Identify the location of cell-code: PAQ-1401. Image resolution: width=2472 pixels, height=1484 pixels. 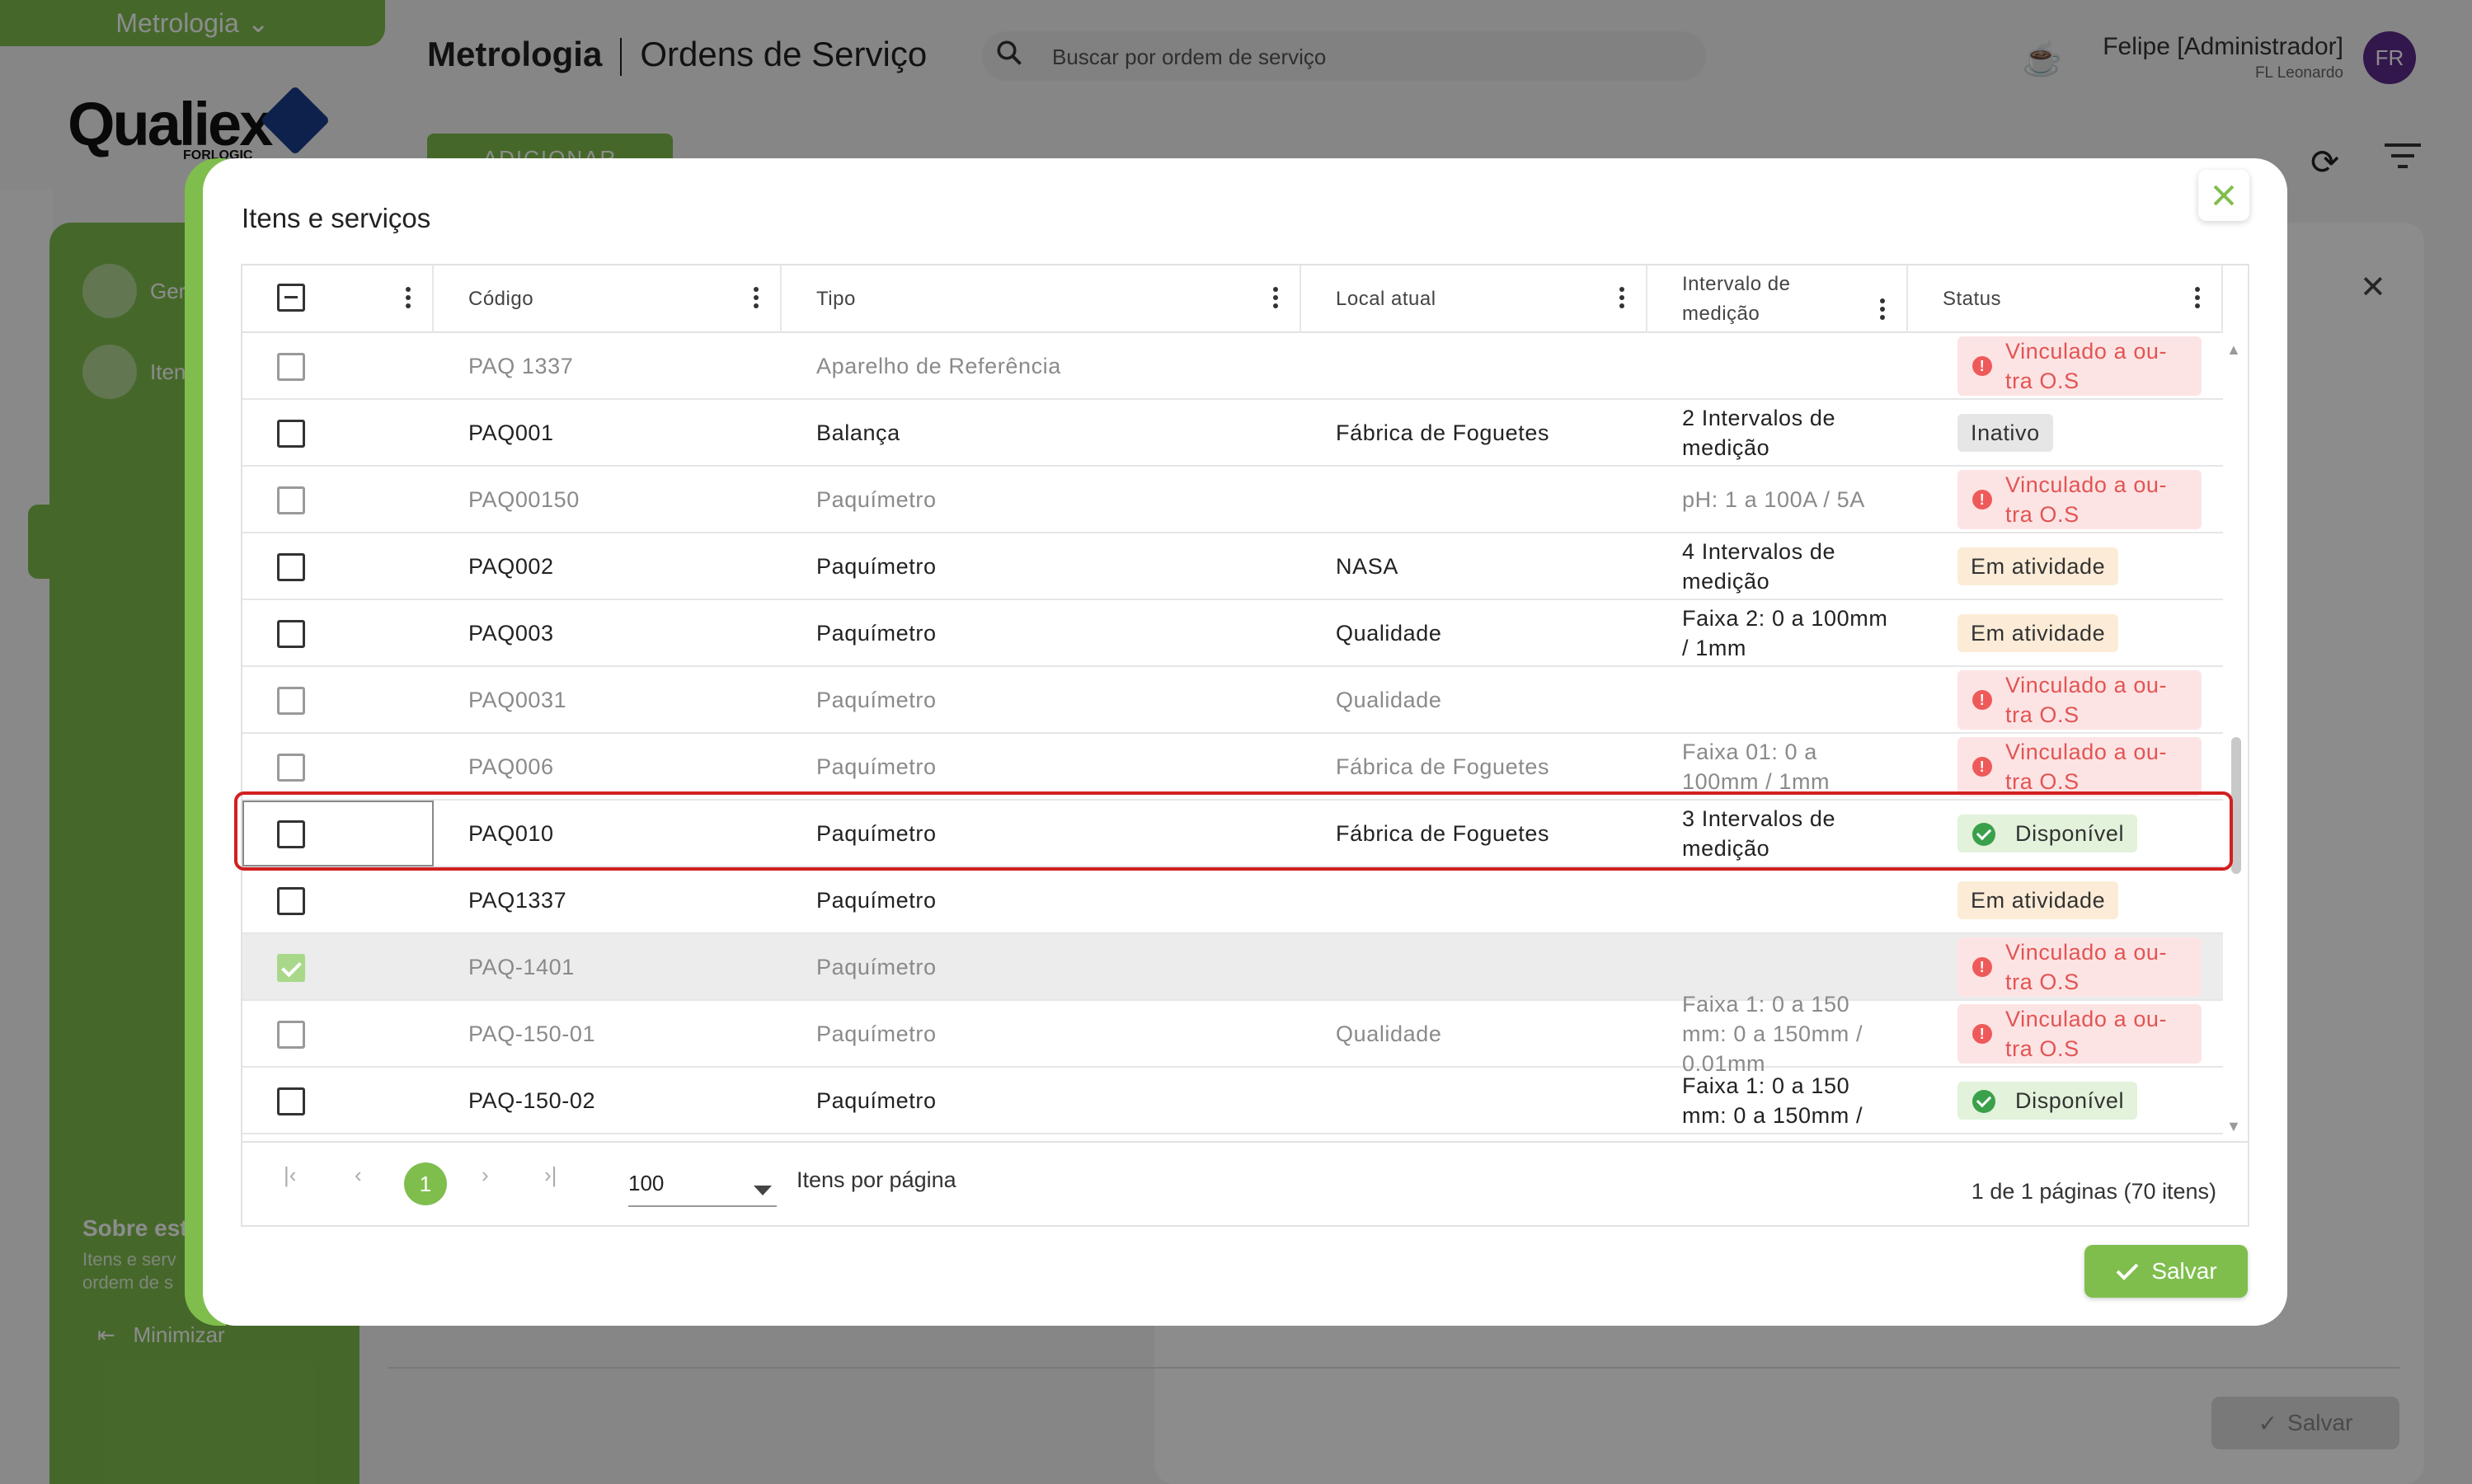
(521, 966).